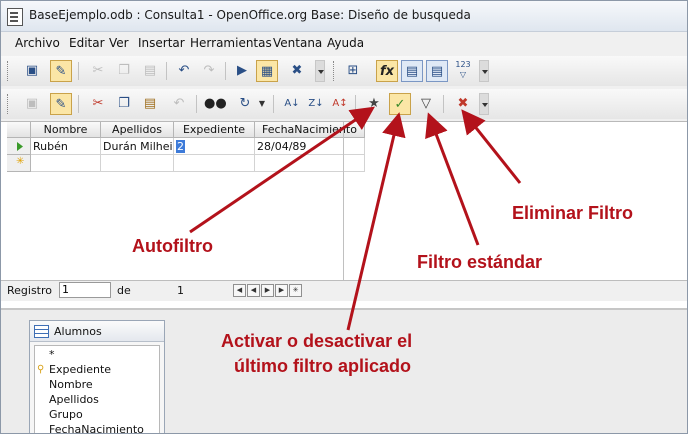 The width and height of the screenshot is (696, 445). What do you see at coordinates (323, 366) in the screenshot?
I see `annotation-activar-line2: último filtro aplicado` at bounding box center [323, 366].